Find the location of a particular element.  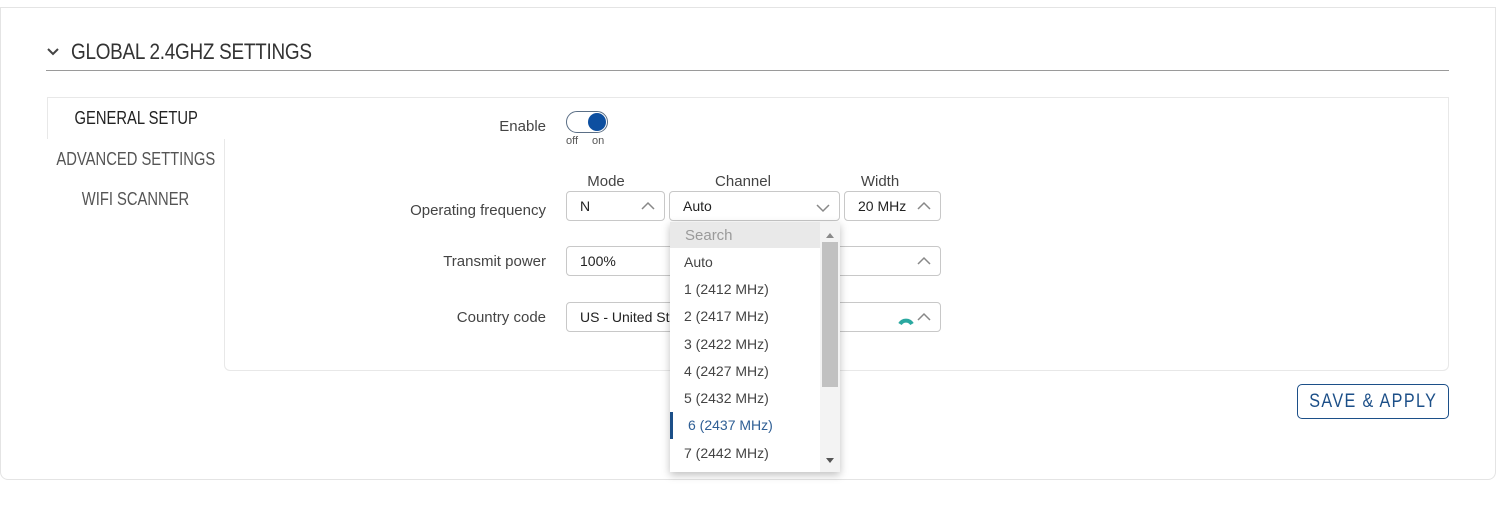

toggle-on-label: on is located at coordinates (598, 141).